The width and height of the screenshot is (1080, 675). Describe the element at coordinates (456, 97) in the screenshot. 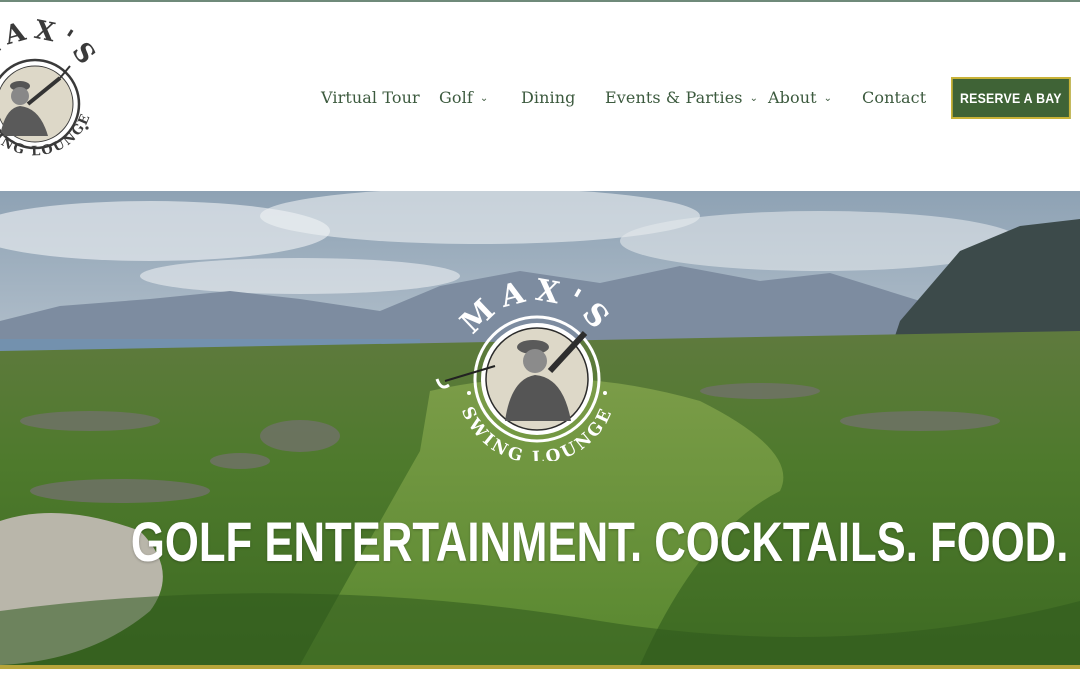

I see `nav-label: Golf` at that location.